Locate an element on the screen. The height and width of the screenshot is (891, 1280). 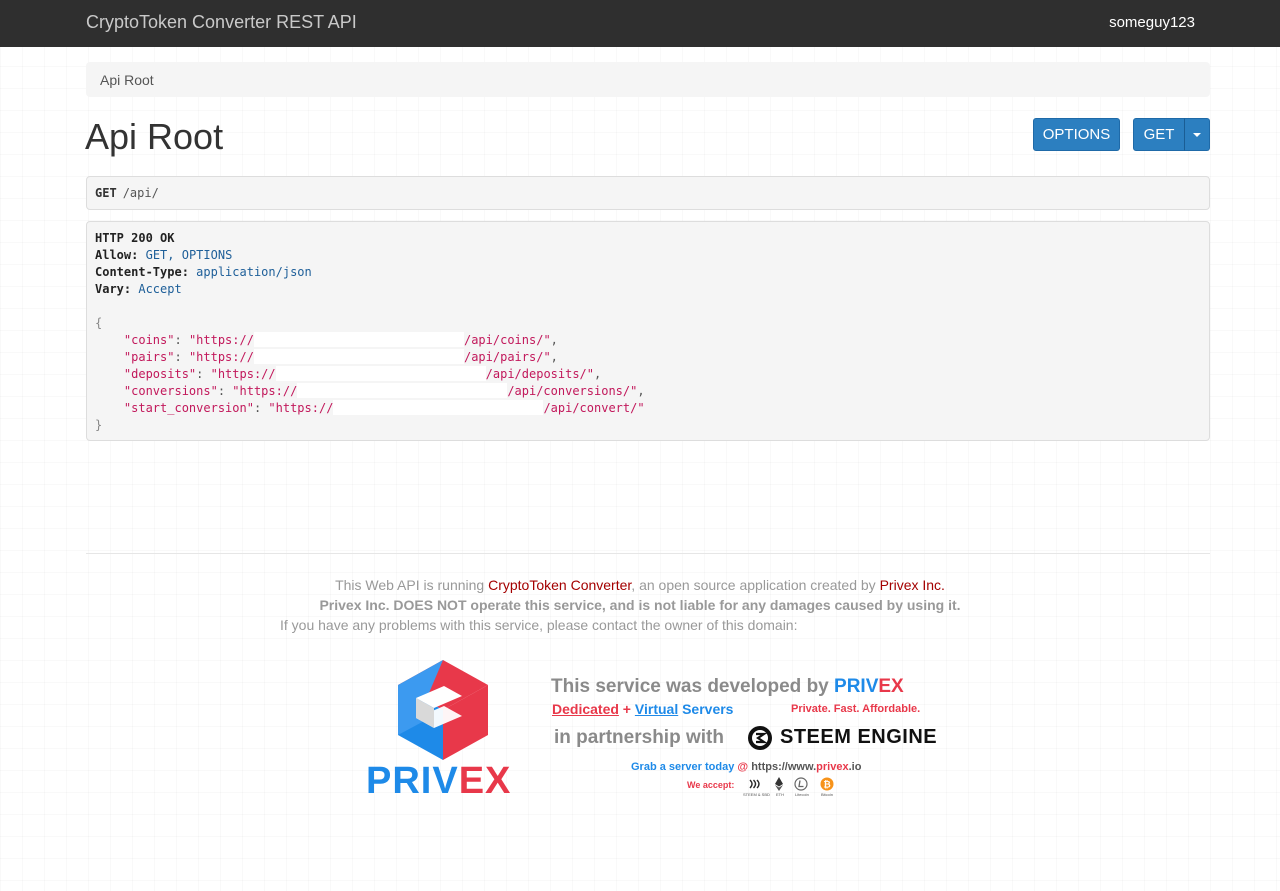
we-accept-label: We accept: is located at coordinates (711, 785).